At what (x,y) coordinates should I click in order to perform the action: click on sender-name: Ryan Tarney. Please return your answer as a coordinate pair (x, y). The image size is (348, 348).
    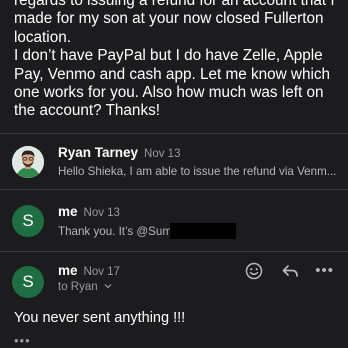
    Looking at the image, I should click on (98, 152).